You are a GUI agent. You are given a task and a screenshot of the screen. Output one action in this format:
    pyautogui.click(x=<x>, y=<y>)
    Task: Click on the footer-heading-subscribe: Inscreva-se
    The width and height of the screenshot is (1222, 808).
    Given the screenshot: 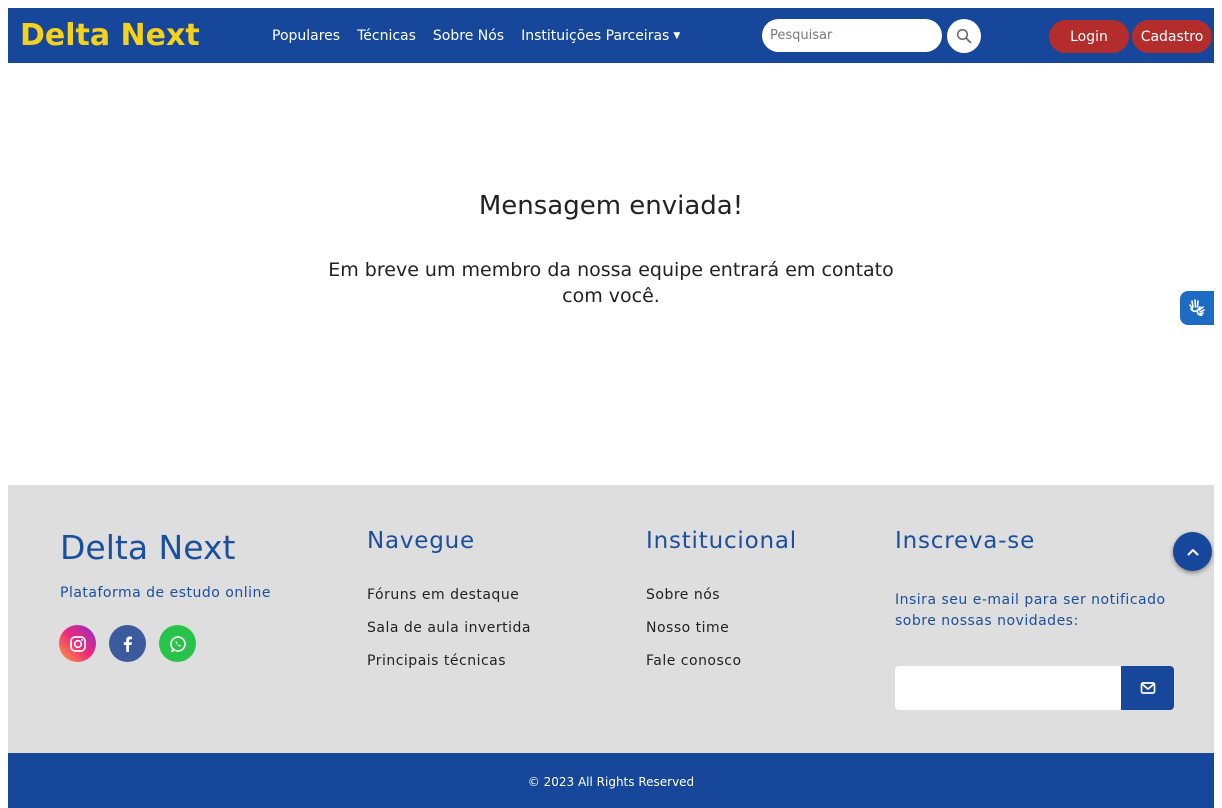 What is the action you would take?
    pyautogui.click(x=965, y=541)
    